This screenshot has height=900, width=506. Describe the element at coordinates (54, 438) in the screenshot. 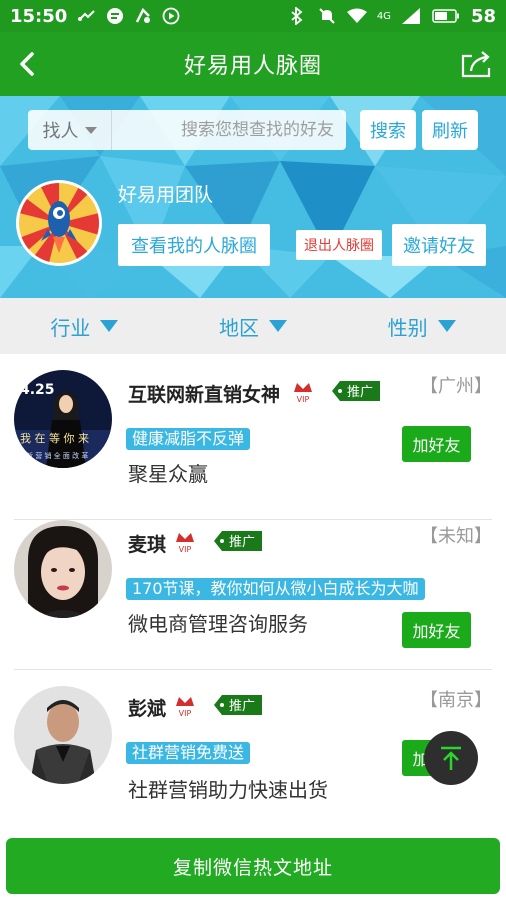

I see `svg-text: 我 在 等 你 来` at that location.